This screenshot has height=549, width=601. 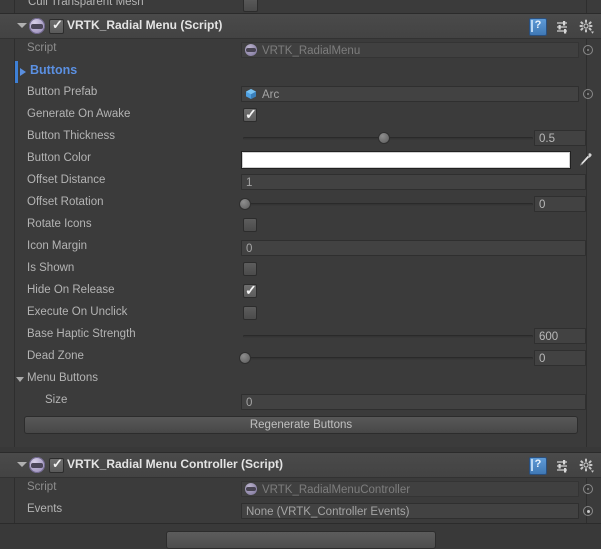 I want to click on panel-edge-right, so click(x=586, y=6).